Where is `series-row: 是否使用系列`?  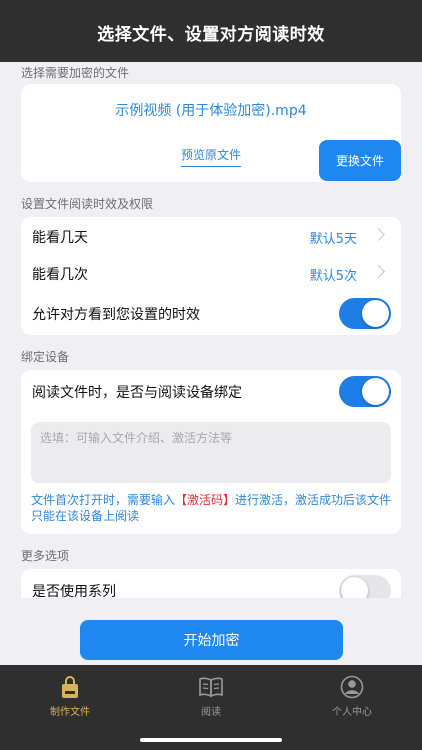 series-row: 是否使用系列 is located at coordinates (211, 584).